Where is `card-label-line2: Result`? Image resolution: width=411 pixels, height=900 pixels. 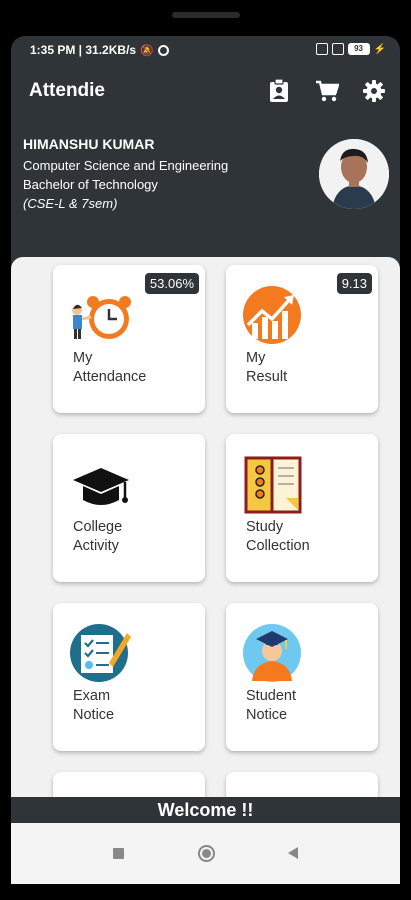 card-label-line2: Result is located at coordinates (267, 377).